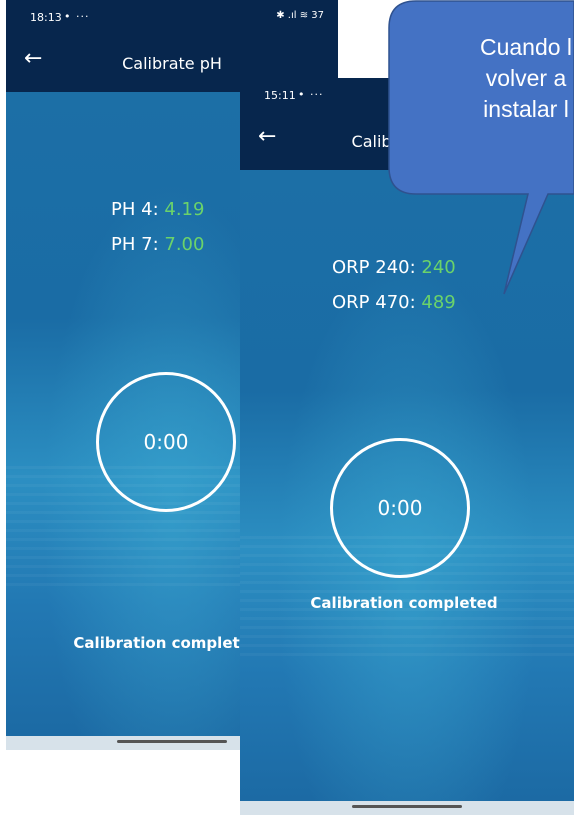  Describe the element at coordinates (300, 15) in the screenshot. I see `system-icons: ✱ .ıl ≋ 37` at that location.